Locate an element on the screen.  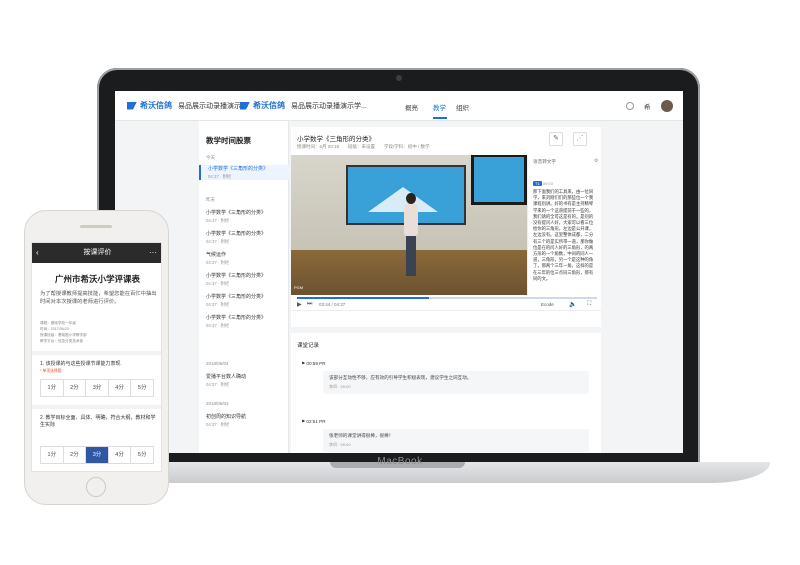
video-meta: 授课时间：6月 20:18 班级：未设置 学段/学科：初中 / 数学 is located at coordinates (363, 146).